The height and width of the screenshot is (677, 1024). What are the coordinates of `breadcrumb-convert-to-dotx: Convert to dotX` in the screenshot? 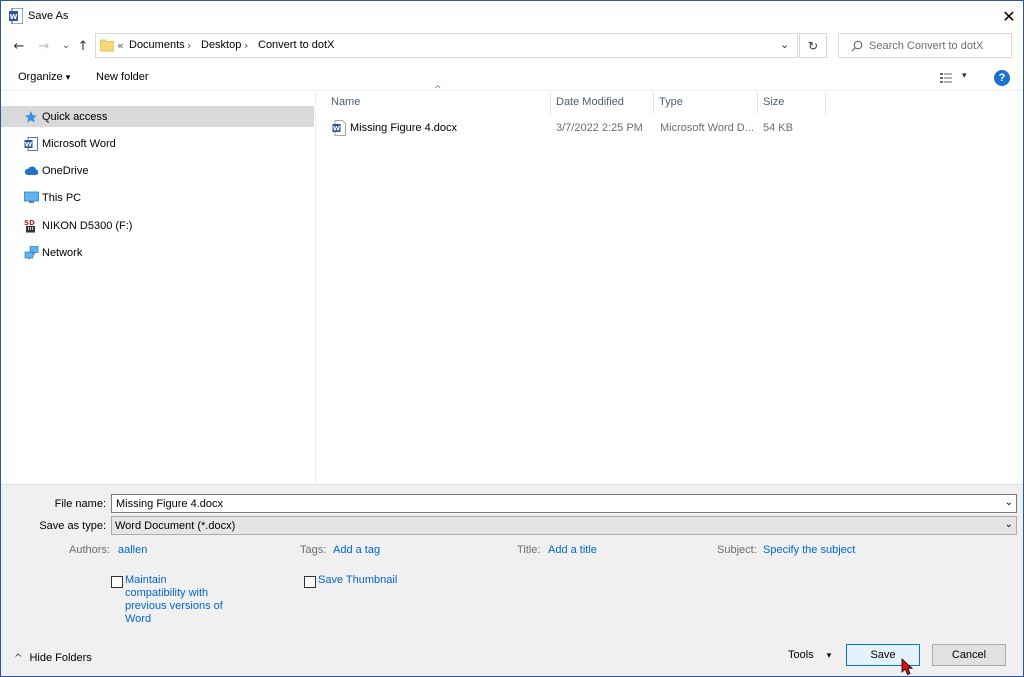 It's located at (296, 45).